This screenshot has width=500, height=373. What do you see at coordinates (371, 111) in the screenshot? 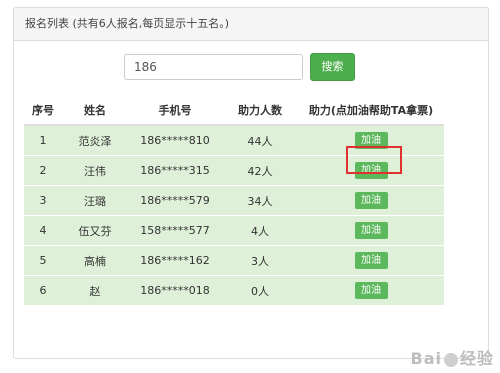
I see `col-header-boost-action: 助力(点加油帮助TA拿票)` at bounding box center [371, 111].